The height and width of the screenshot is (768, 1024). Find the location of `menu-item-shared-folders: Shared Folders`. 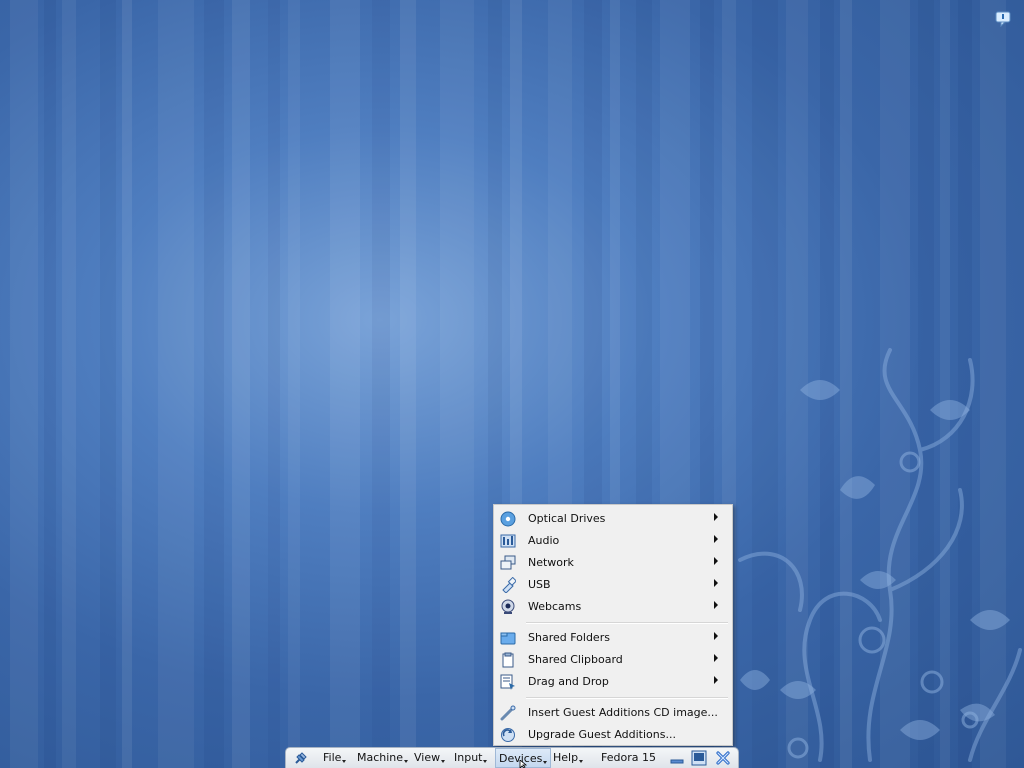

menu-item-shared-folders: Shared Folders is located at coordinates (613, 638).